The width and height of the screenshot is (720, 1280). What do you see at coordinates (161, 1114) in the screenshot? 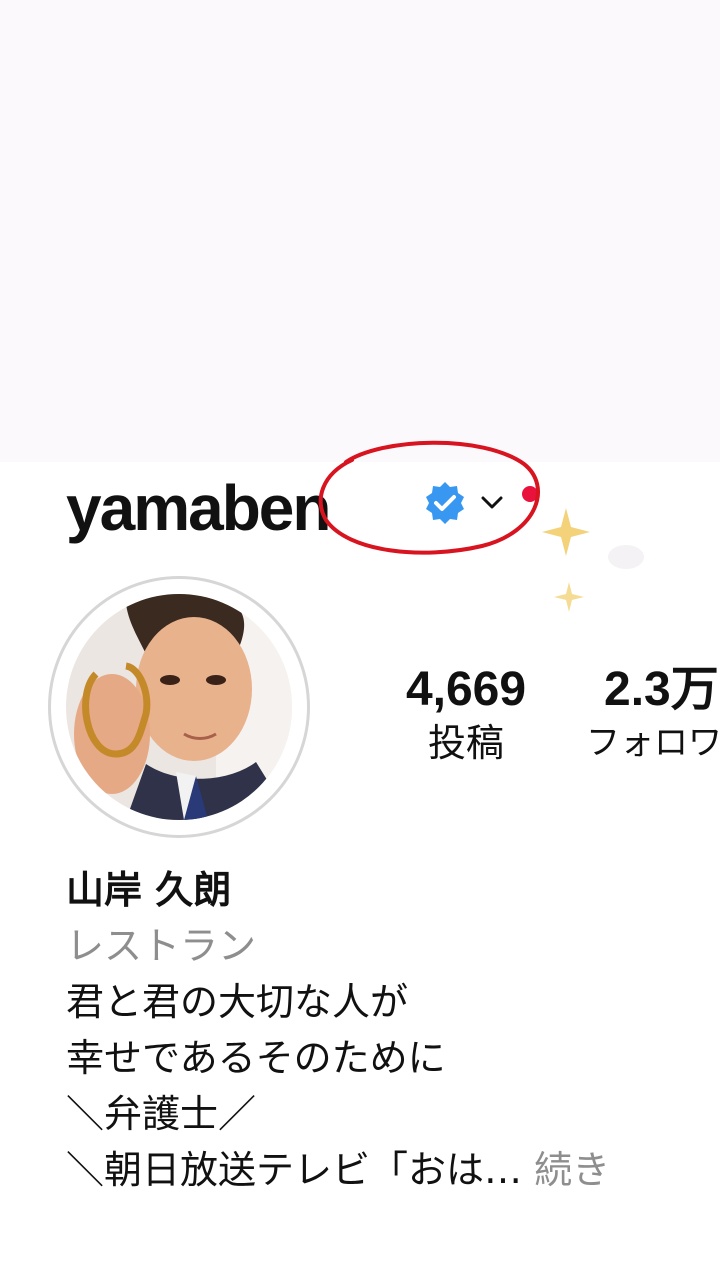
I see `bio-line: ＼弁護士／` at bounding box center [161, 1114].